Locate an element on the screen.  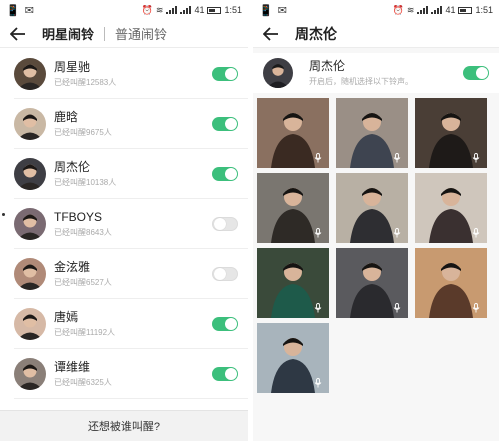
wake-count: 已经叫醒6325人 is located at coordinates (83, 382).